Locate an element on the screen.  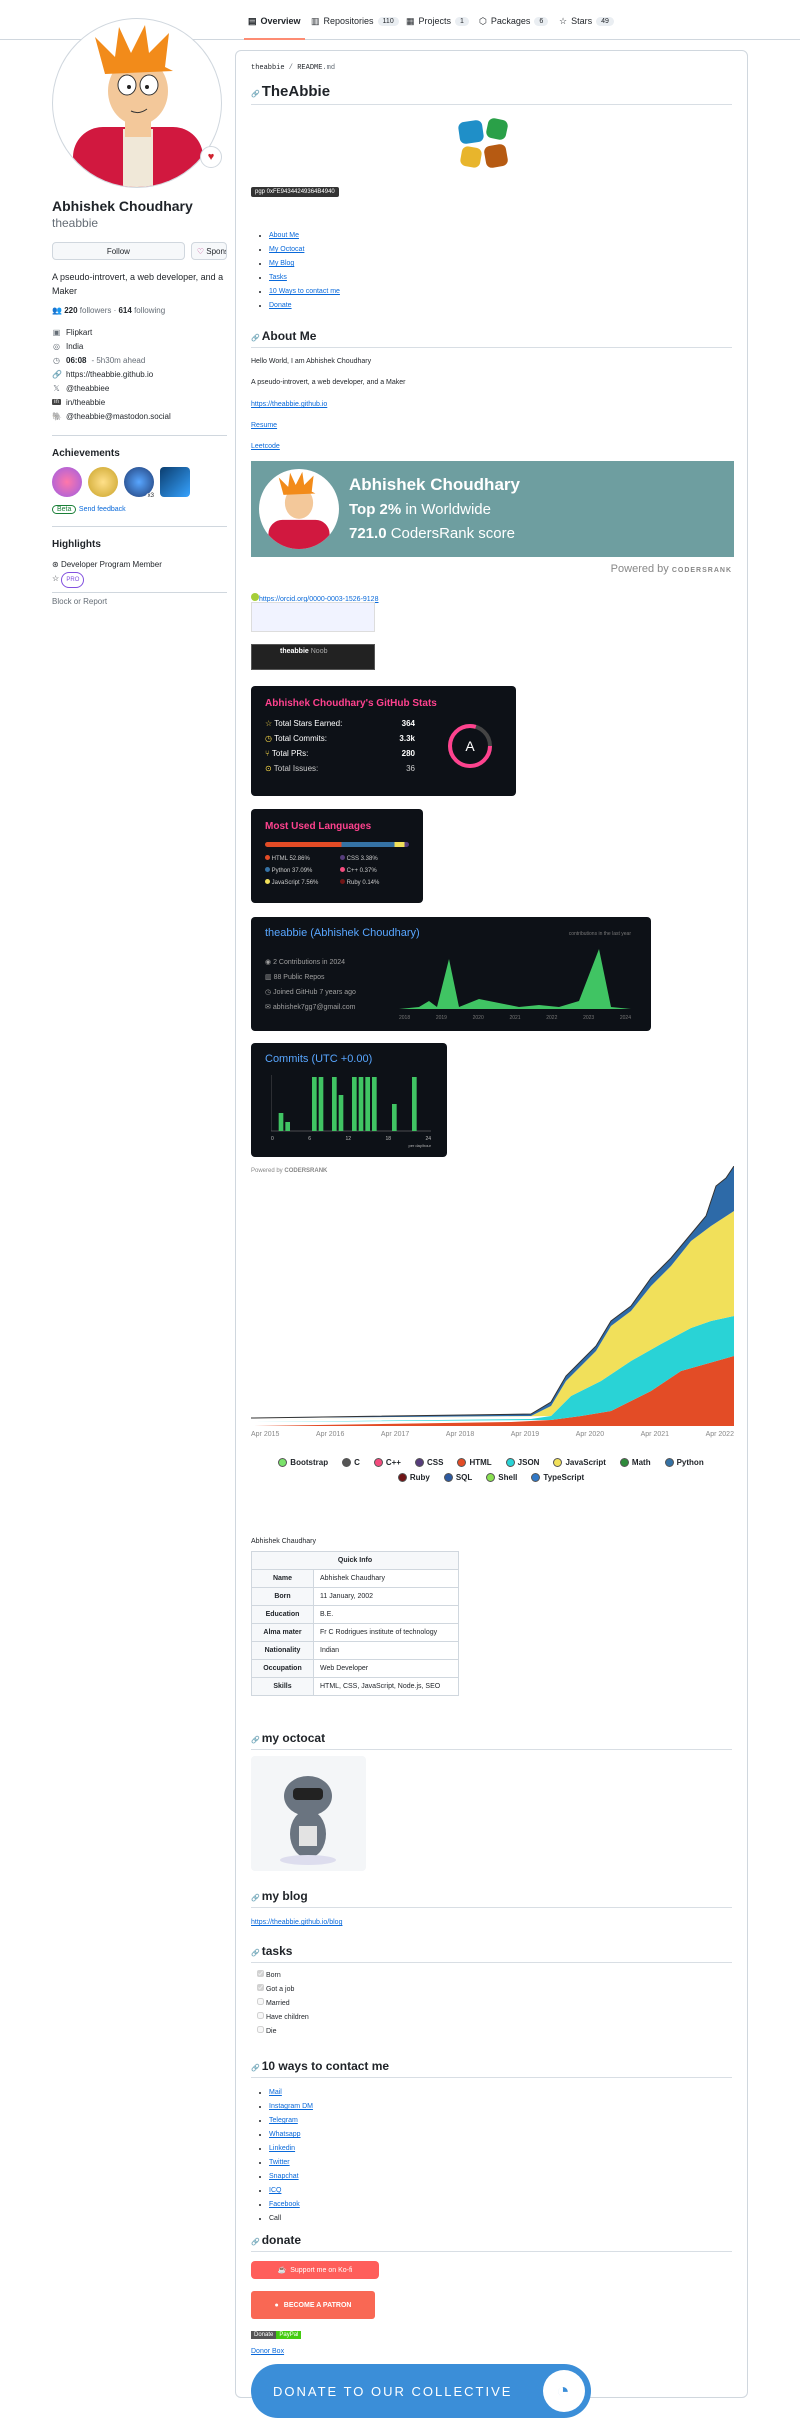
donorbox-link: Donor Box is located at coordinates (267, 2351).